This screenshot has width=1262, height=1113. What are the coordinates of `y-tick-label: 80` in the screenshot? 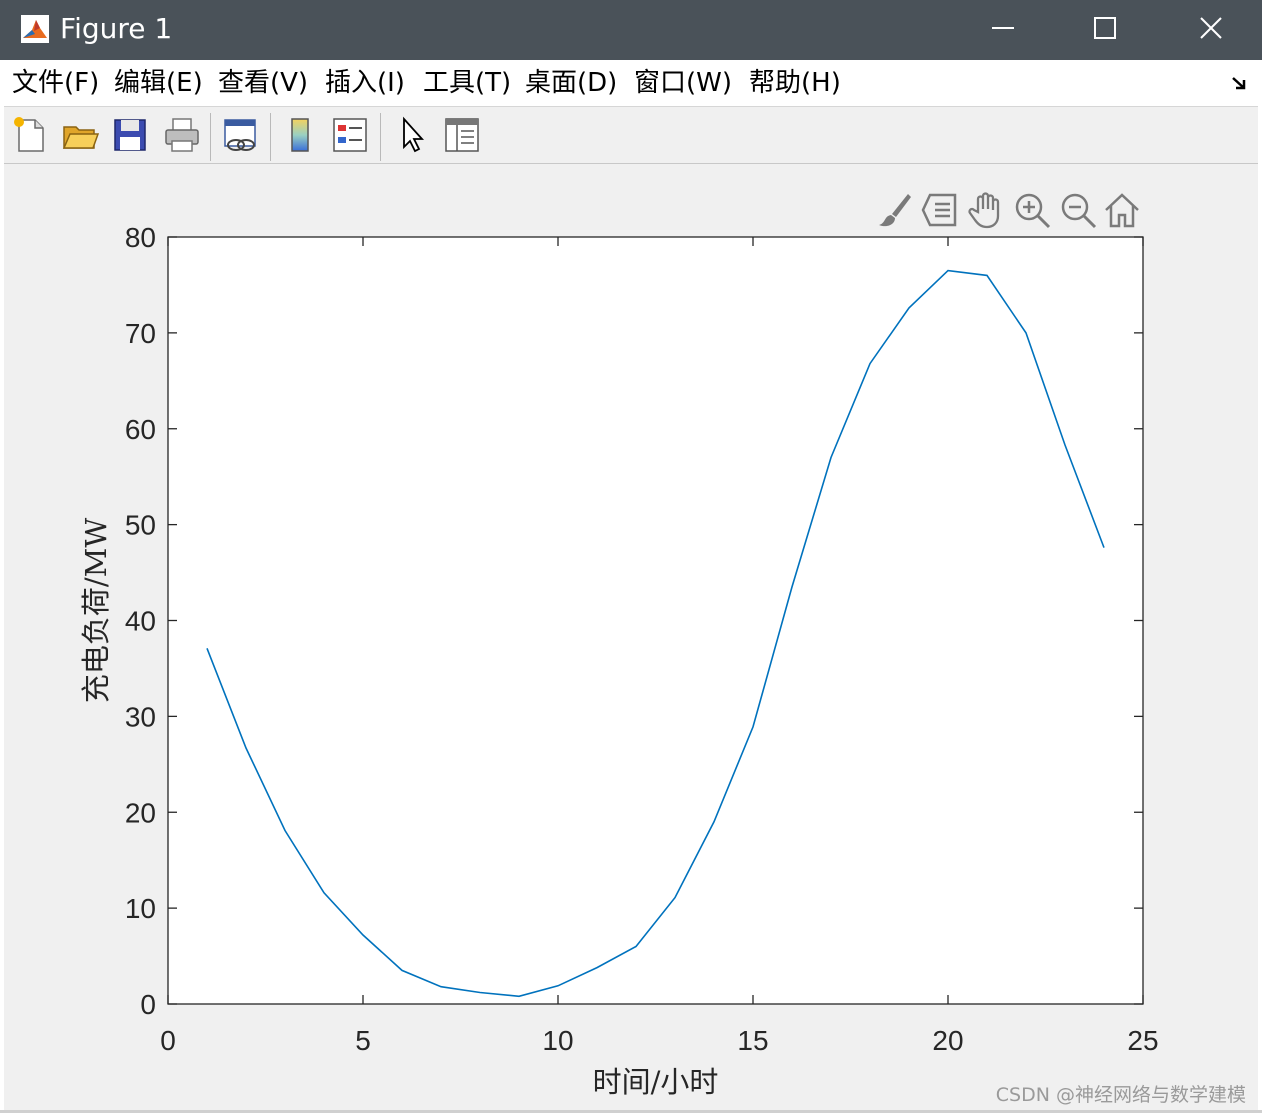 It's located at (140, 237).